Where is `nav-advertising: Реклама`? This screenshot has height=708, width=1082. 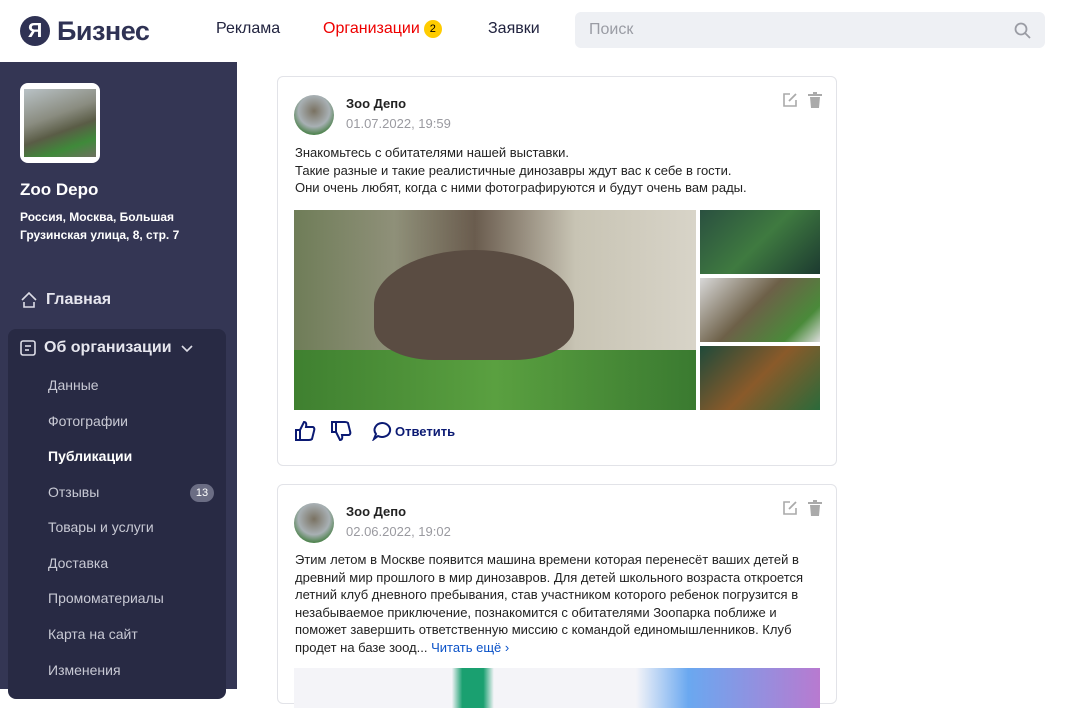
nav-advertising: Реклама is located at coordinates (248, 29).